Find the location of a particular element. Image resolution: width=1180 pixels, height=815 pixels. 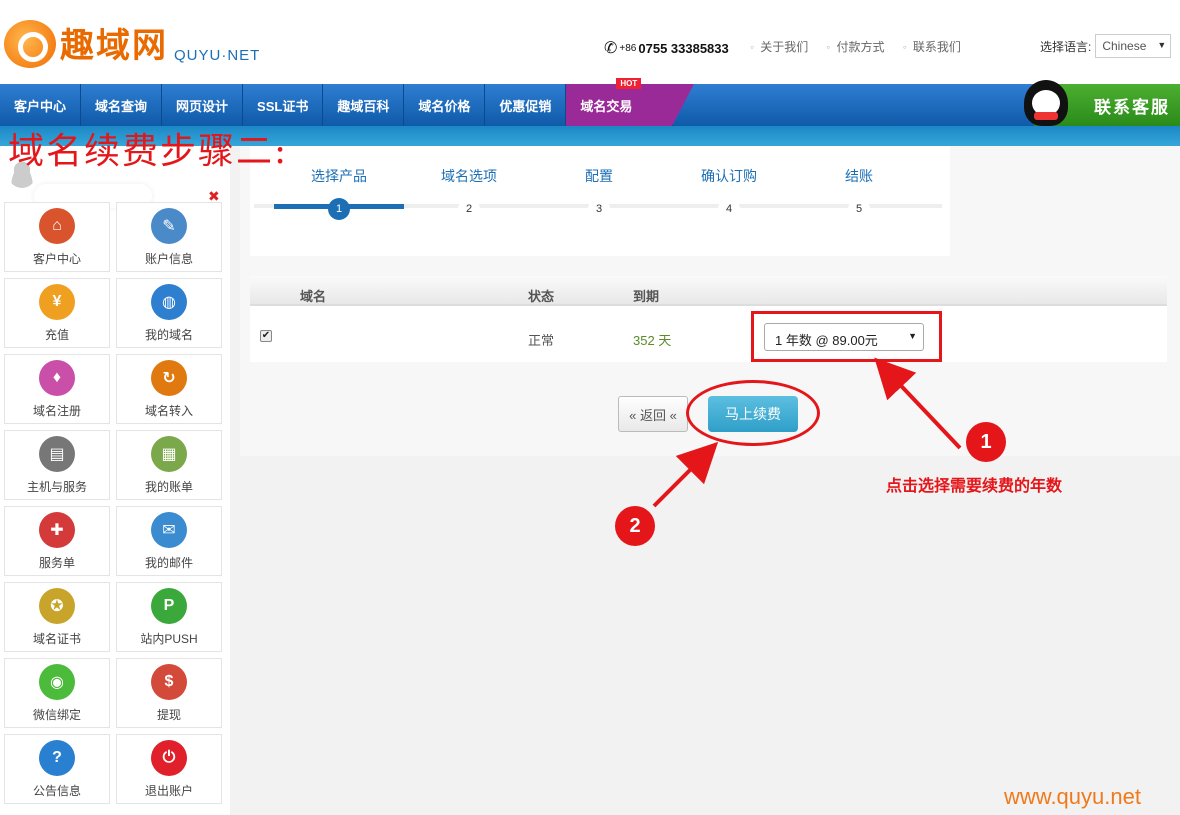

nav-domain-search: 域名查询 is located at coordinates (122, 105).